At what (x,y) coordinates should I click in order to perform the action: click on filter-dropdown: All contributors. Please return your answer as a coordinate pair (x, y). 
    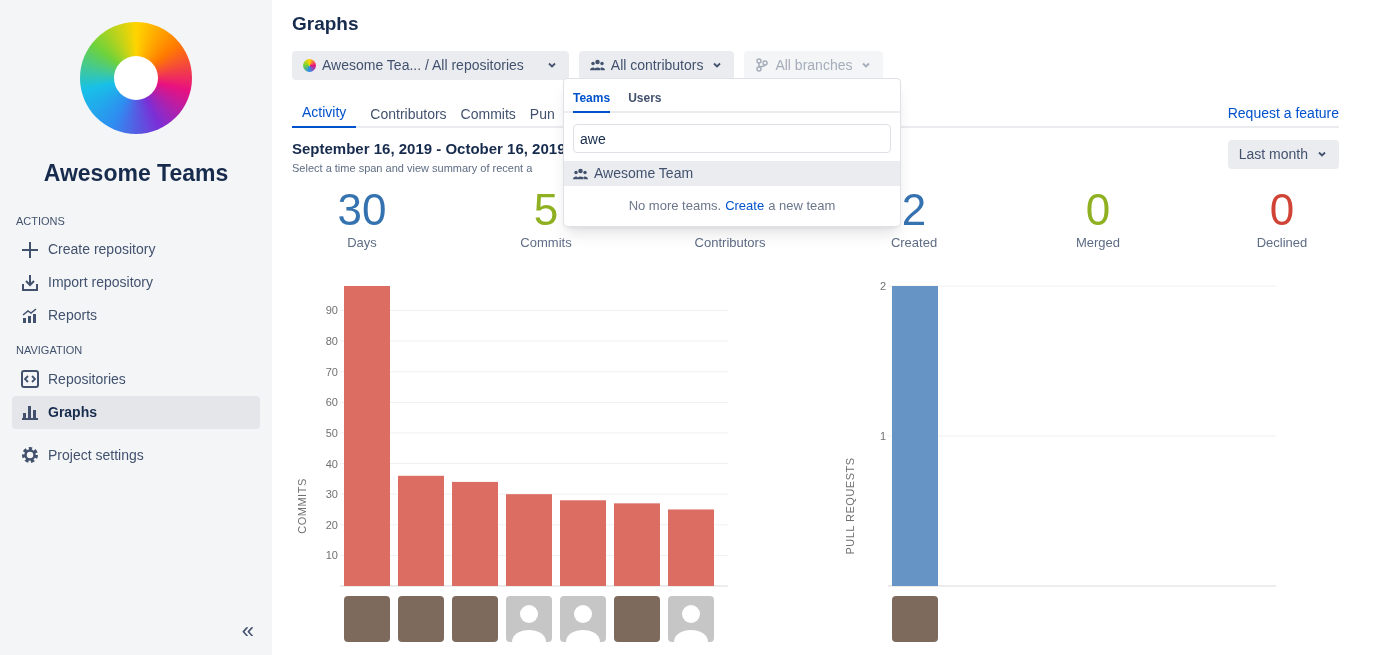
    Looking at the image, I should click on (656, 65).